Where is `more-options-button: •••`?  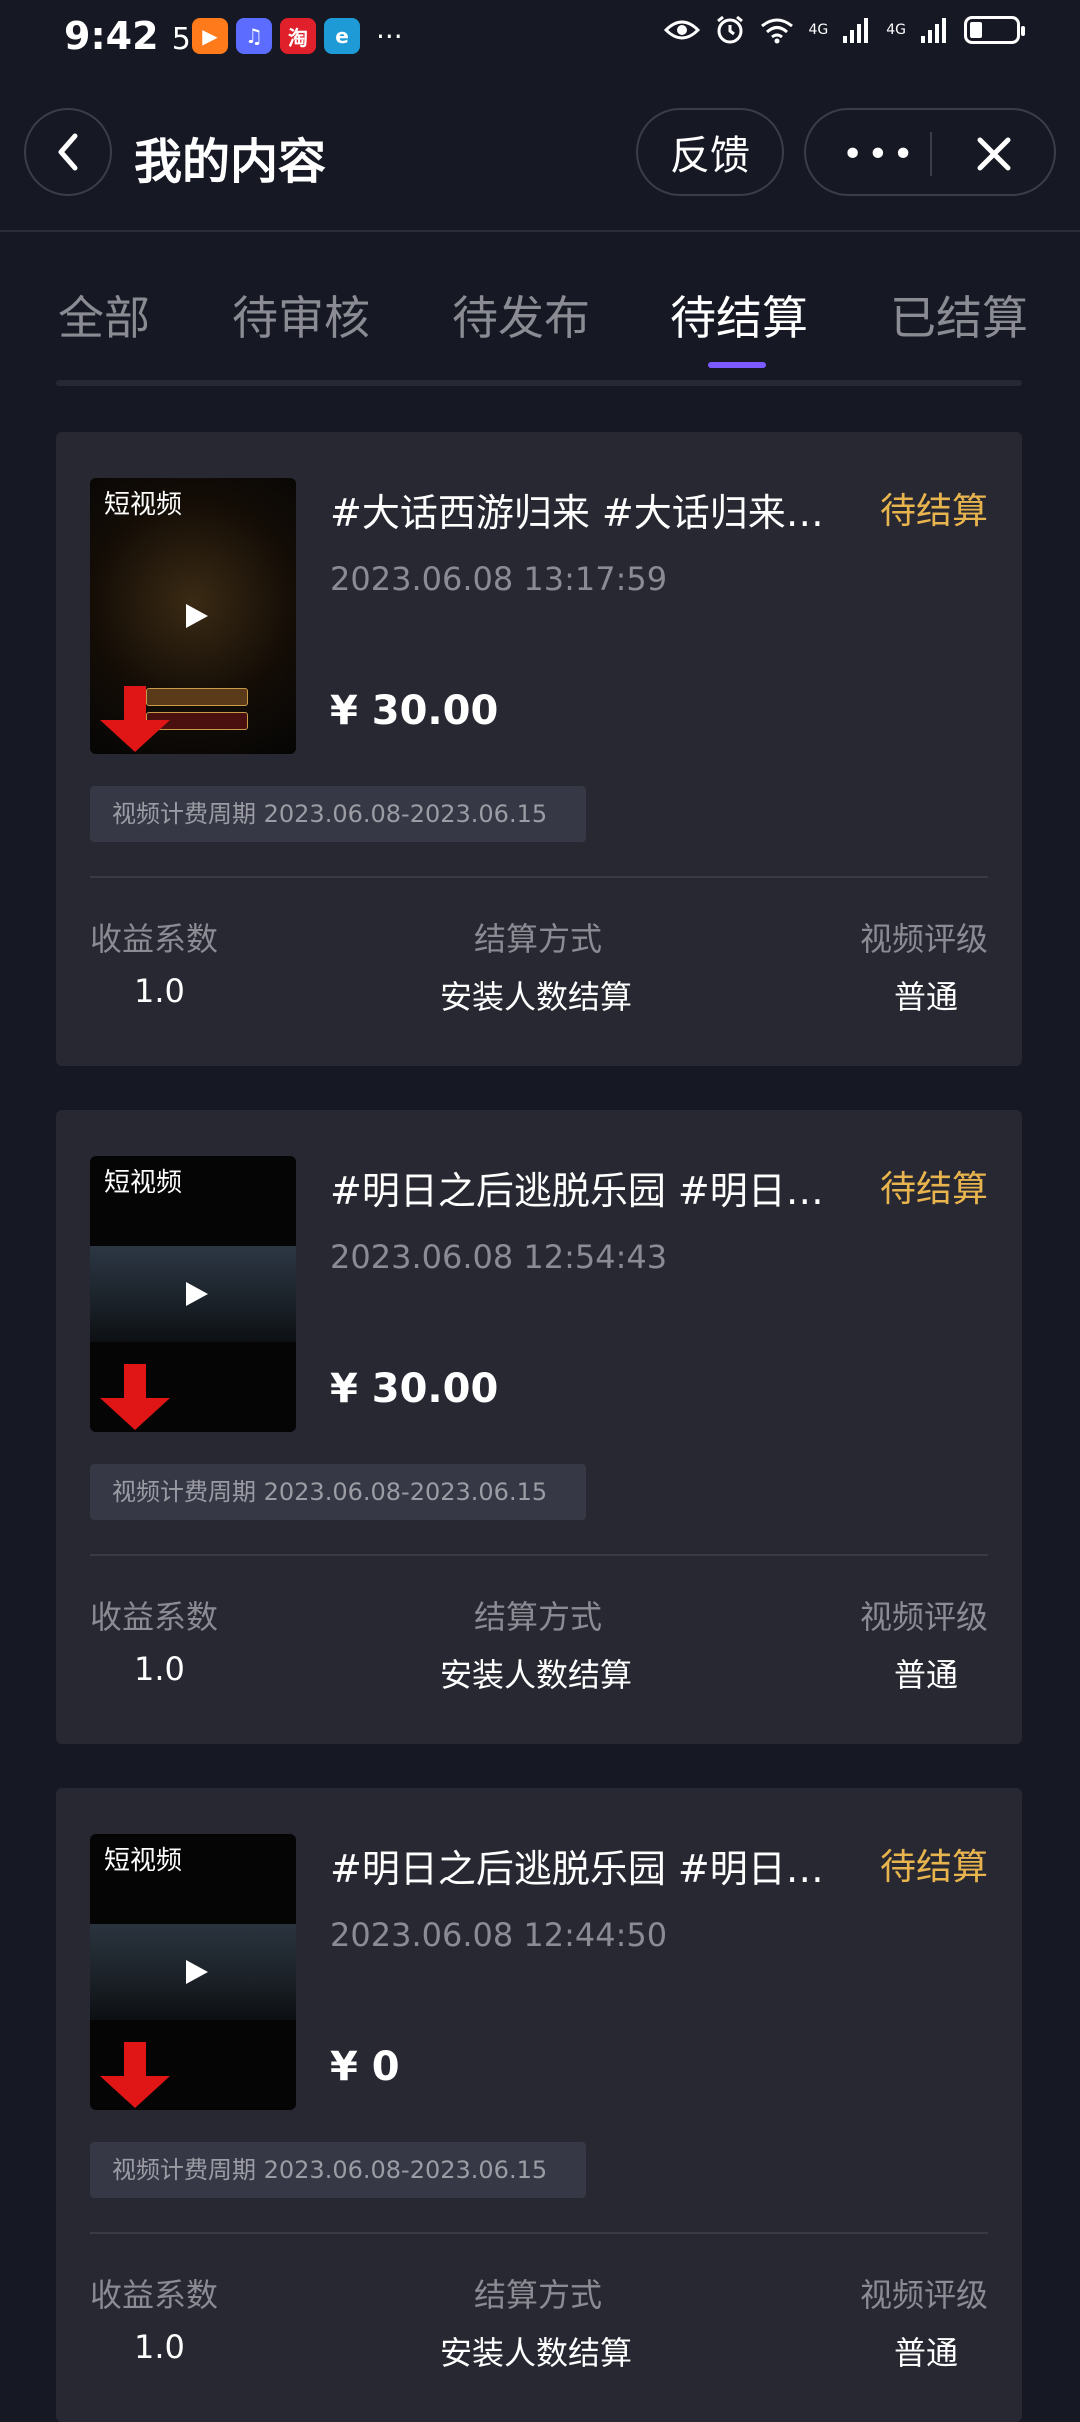 more-options-button: ••• is located at coordinates (880, 154).